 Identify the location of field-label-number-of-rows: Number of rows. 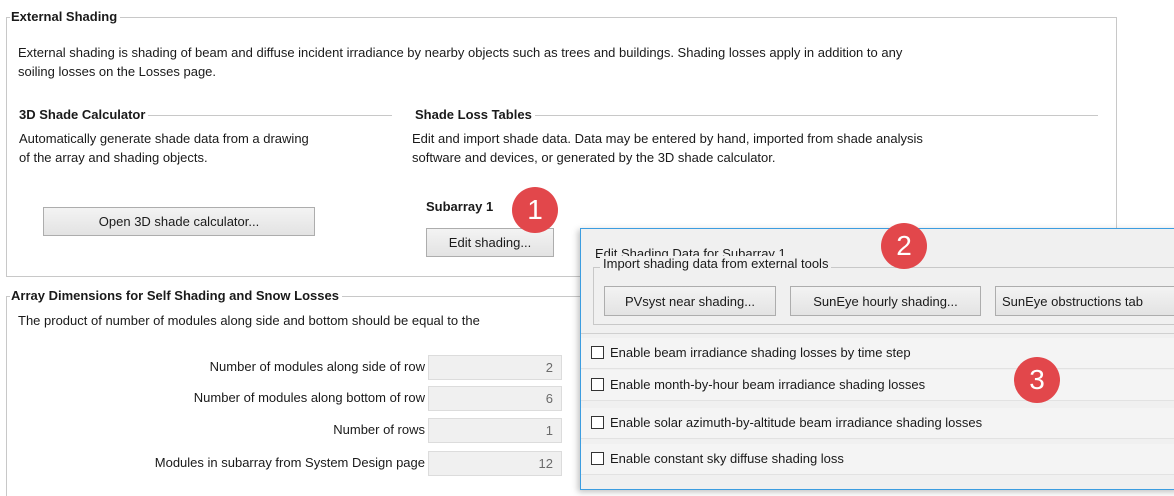
(379, 429).